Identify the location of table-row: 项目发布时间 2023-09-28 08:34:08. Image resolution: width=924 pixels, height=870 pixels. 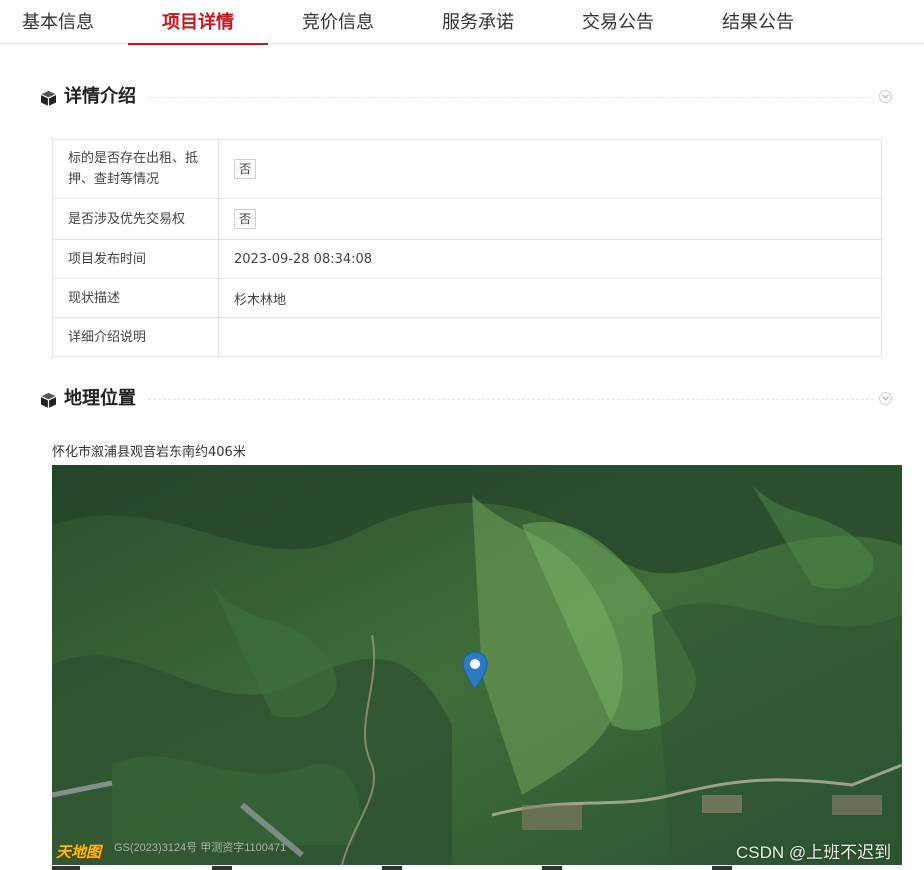
(467, 259).